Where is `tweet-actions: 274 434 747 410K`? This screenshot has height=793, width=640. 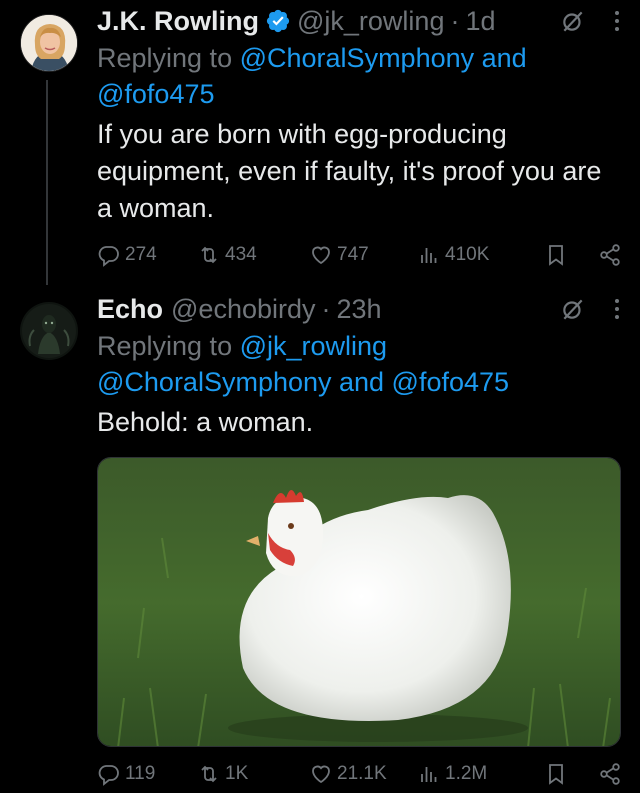 tweet-actions: 274 434 747 410K is located at coordinates (359, 255).